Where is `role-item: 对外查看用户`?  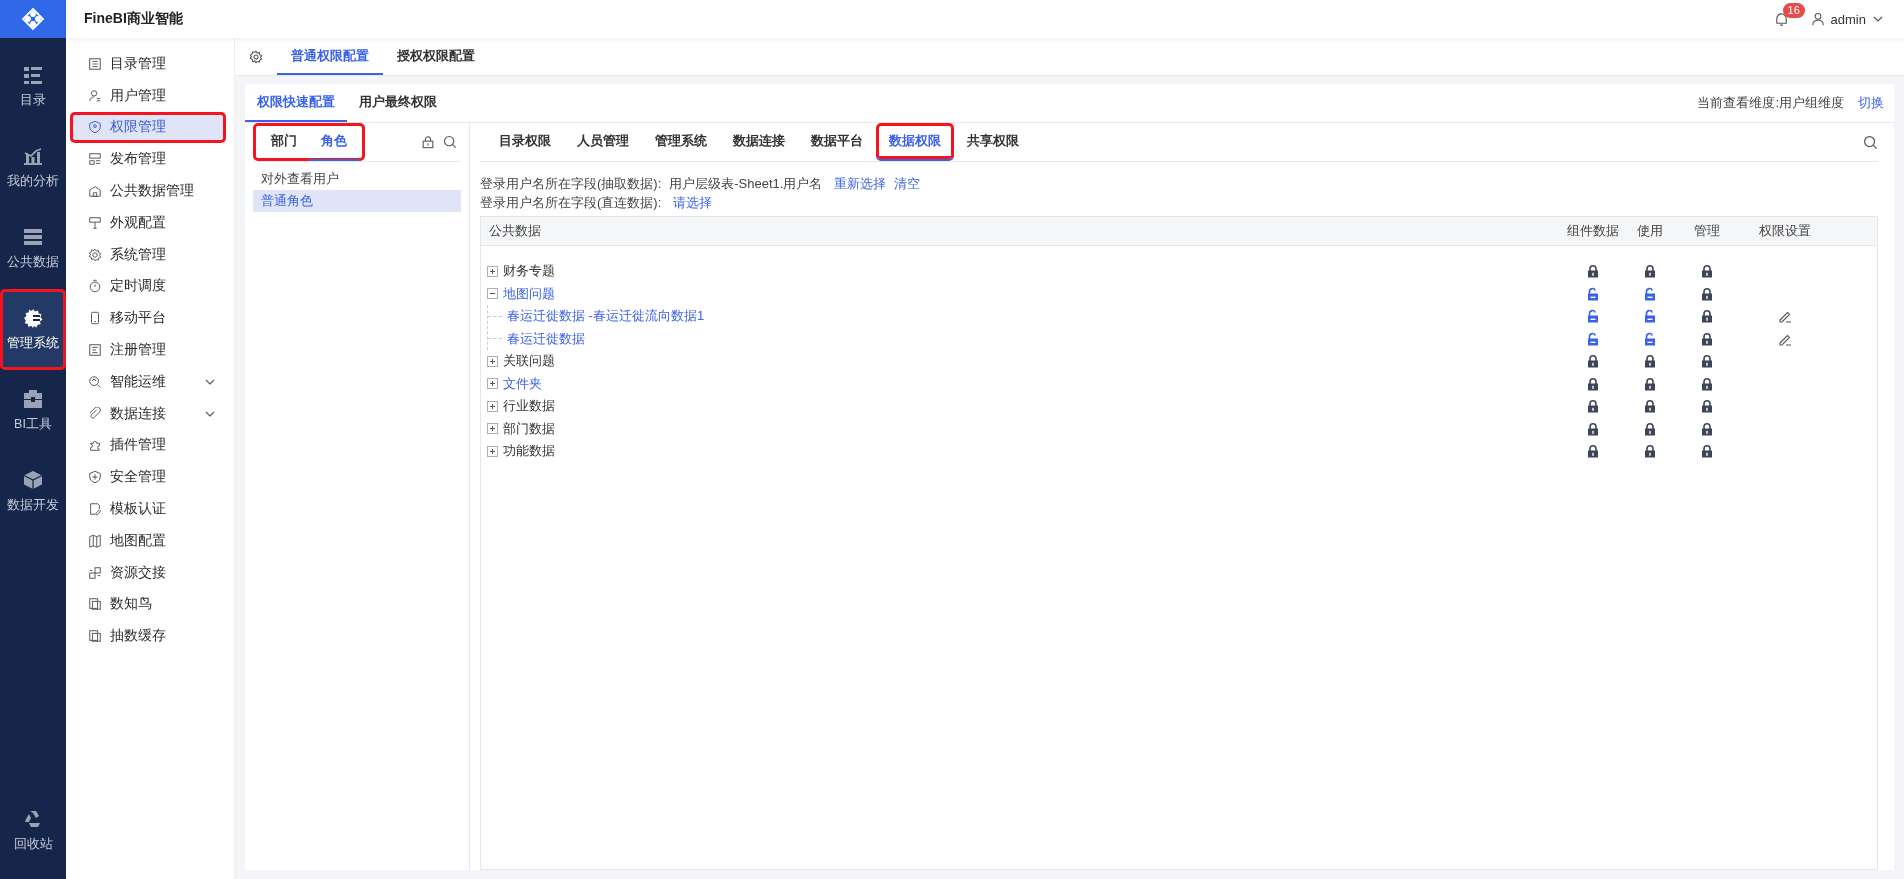 role-item: 对外查看用户 is located at coordinates (357, 179).